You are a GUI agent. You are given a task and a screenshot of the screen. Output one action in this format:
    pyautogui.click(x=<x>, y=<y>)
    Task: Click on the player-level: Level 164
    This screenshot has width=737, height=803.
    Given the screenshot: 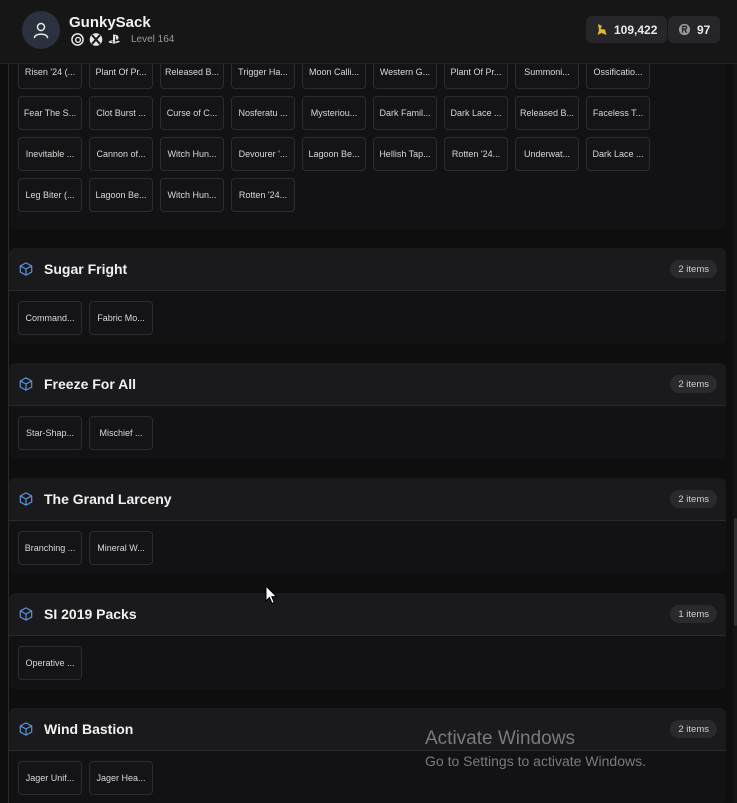 What is the action you would take?
    pyautogui.click(x=153, y=39)
    